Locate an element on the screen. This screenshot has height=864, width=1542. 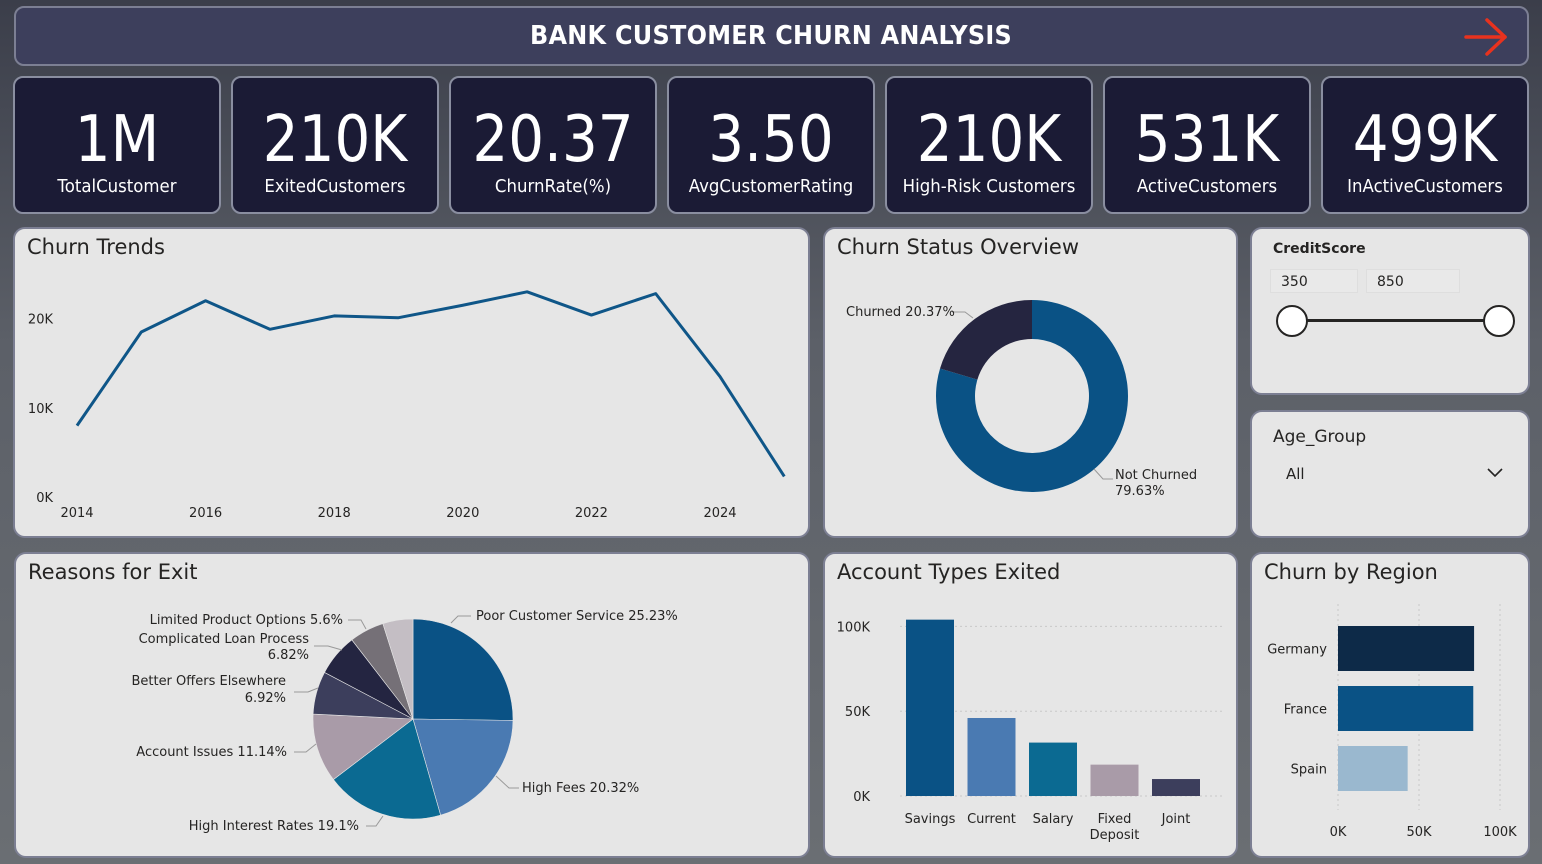
y-tick-label: France is located at coordinates (1305, 710).